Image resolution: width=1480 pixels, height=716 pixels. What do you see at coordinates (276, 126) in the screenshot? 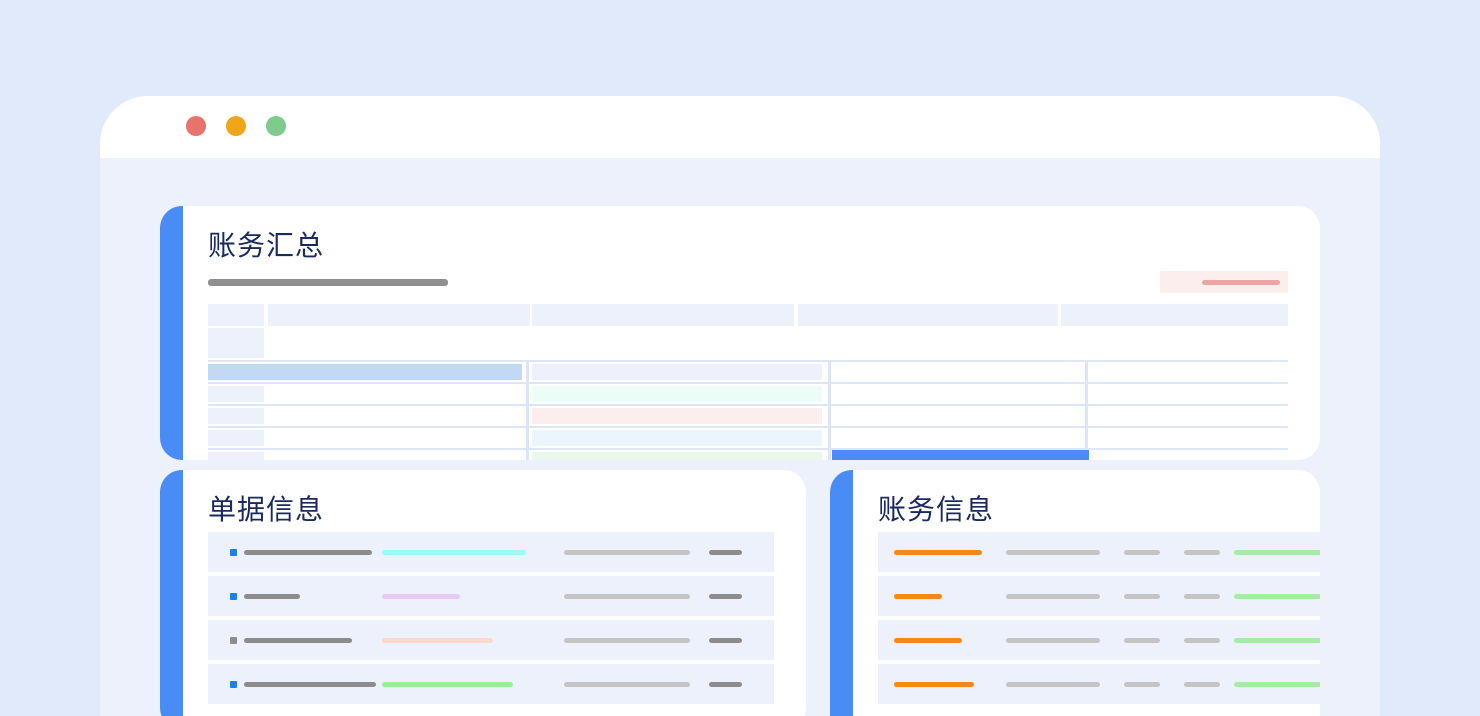
I see `maximize-window-dot` at bounding box center [276, 126].